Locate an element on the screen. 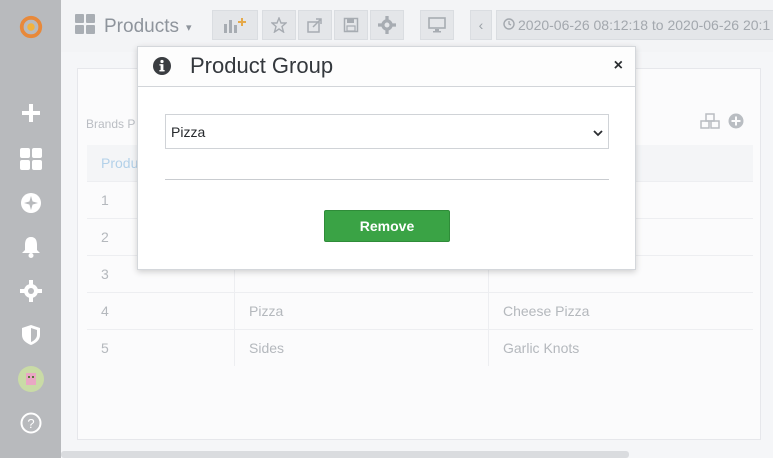  product-group-select: Pizza is located at coordinates (387, 131).